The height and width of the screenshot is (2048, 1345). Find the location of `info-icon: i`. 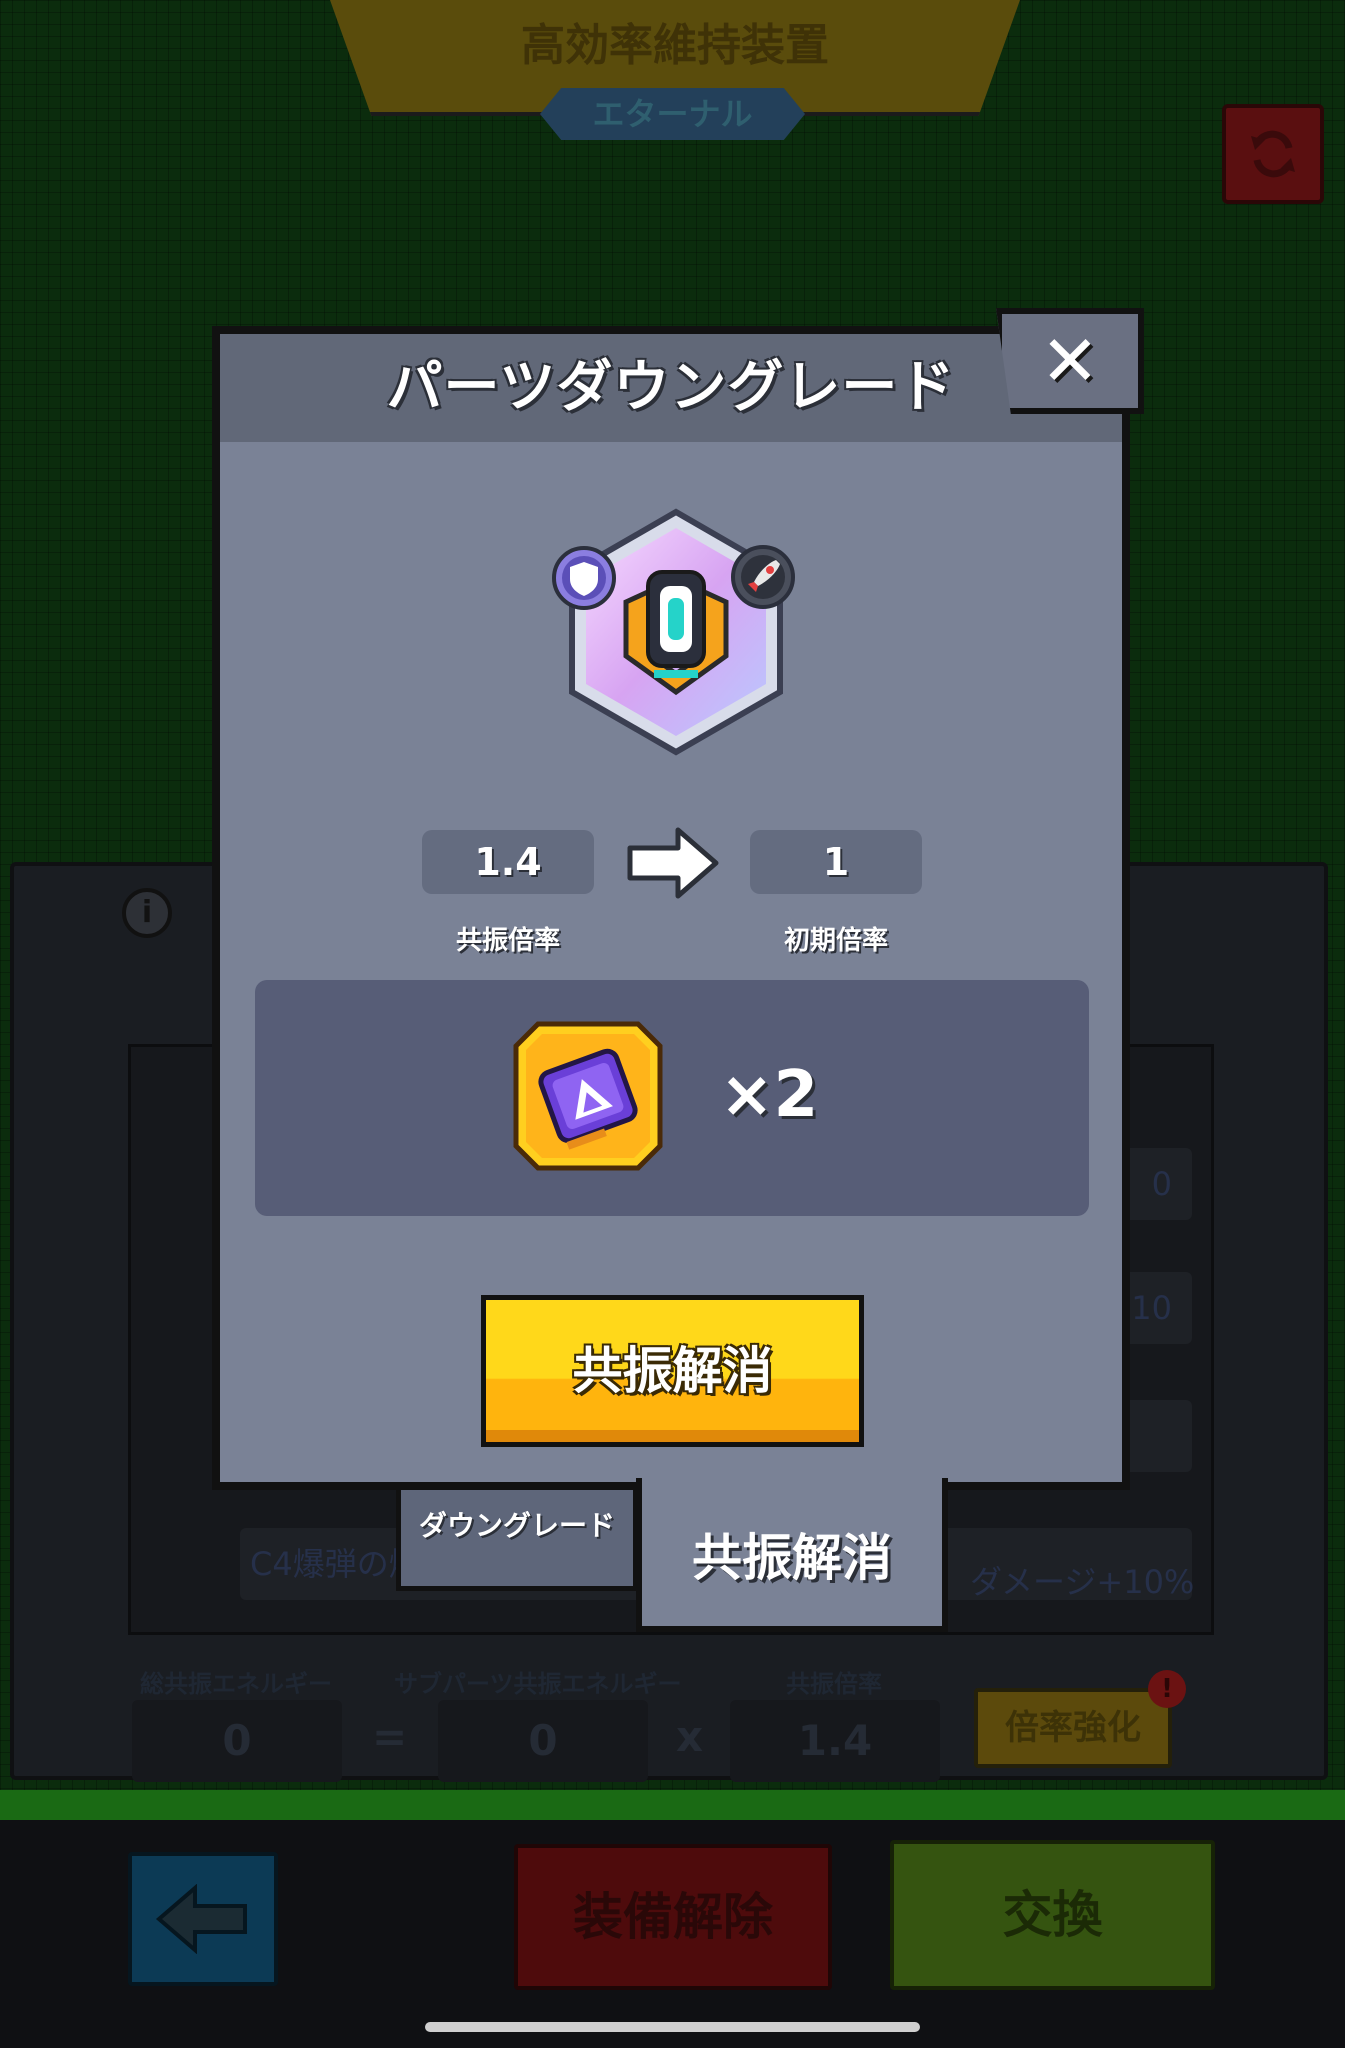

info-icon: i is located at coordinates (147, 913).